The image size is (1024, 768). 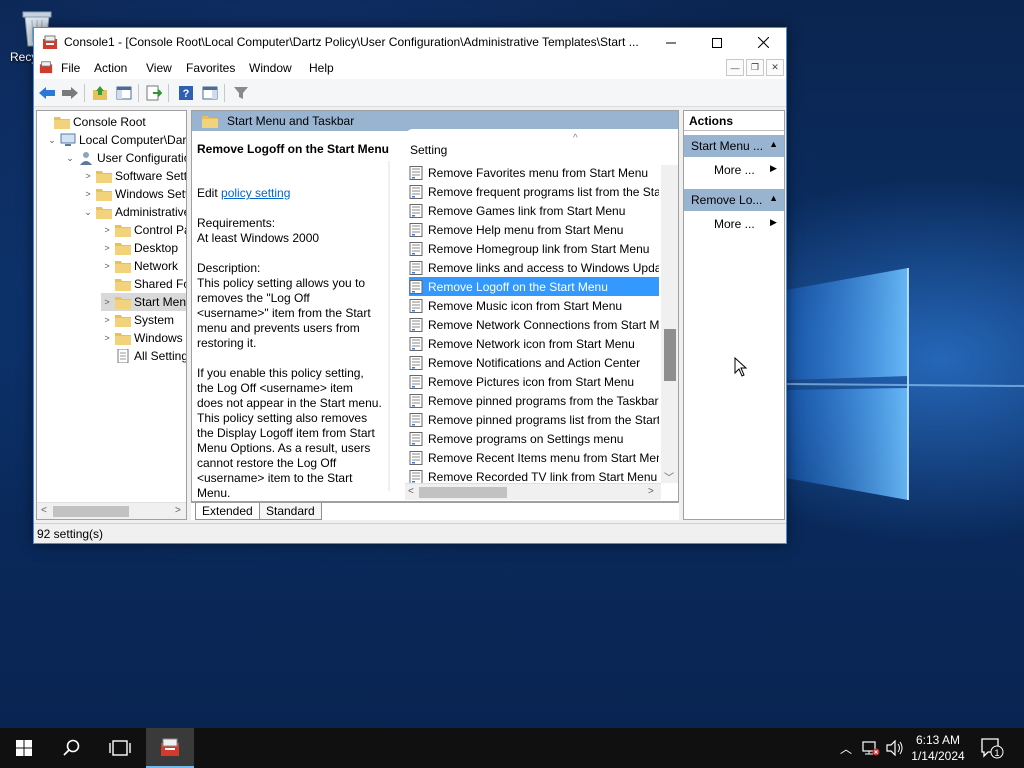 What do you see at coordinates (534, 343) in the screenshot?
I see `setting-row: Remove Network icon from Start Menu` at bounding box center [534, 343].